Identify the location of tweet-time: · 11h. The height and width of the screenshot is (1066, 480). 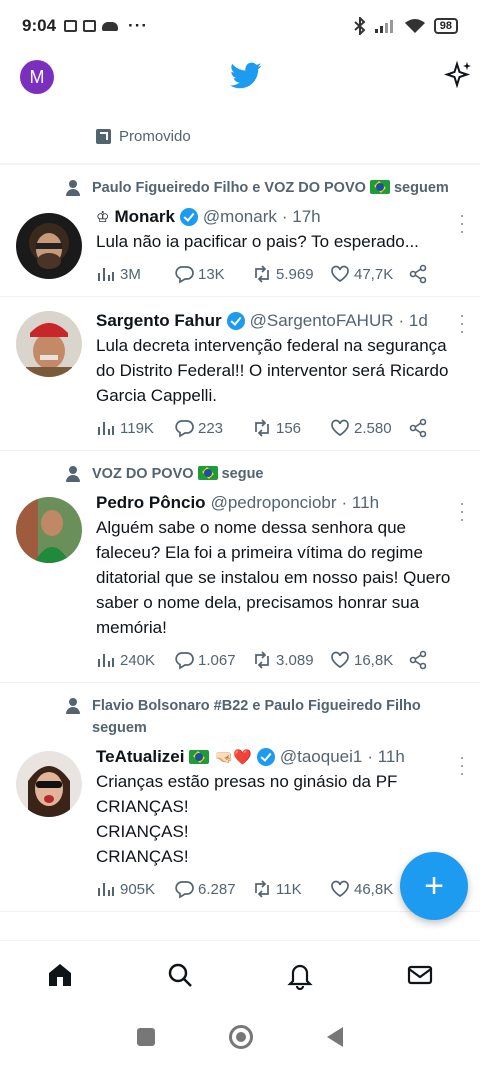
(386, 756).